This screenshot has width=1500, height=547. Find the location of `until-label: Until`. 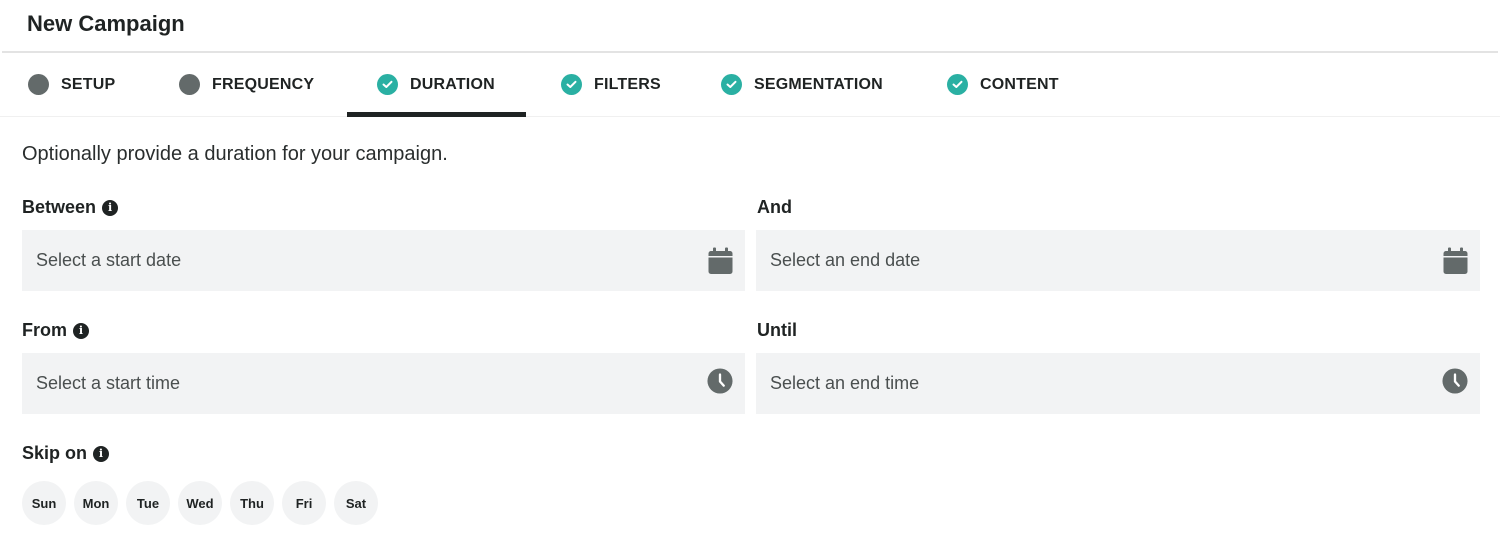

until-label: Until is located at coordinates (777, 330).